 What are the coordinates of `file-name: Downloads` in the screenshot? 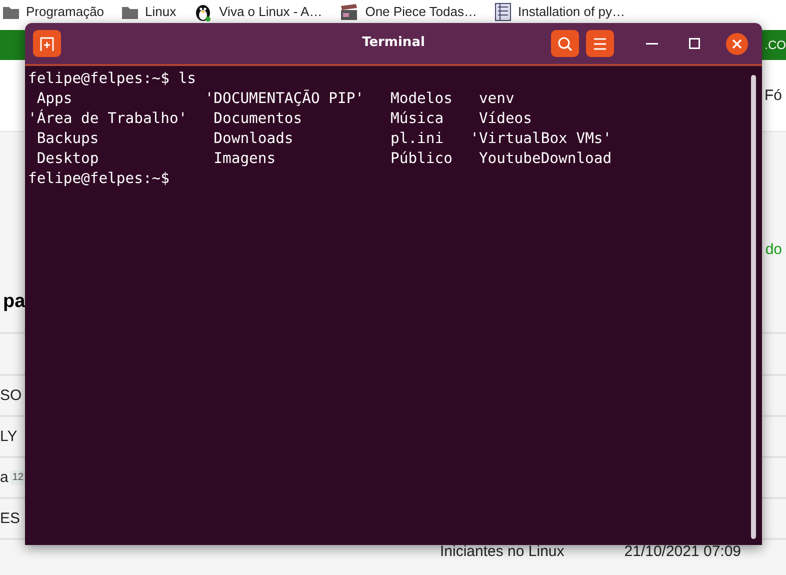 It's located at (253, 139).